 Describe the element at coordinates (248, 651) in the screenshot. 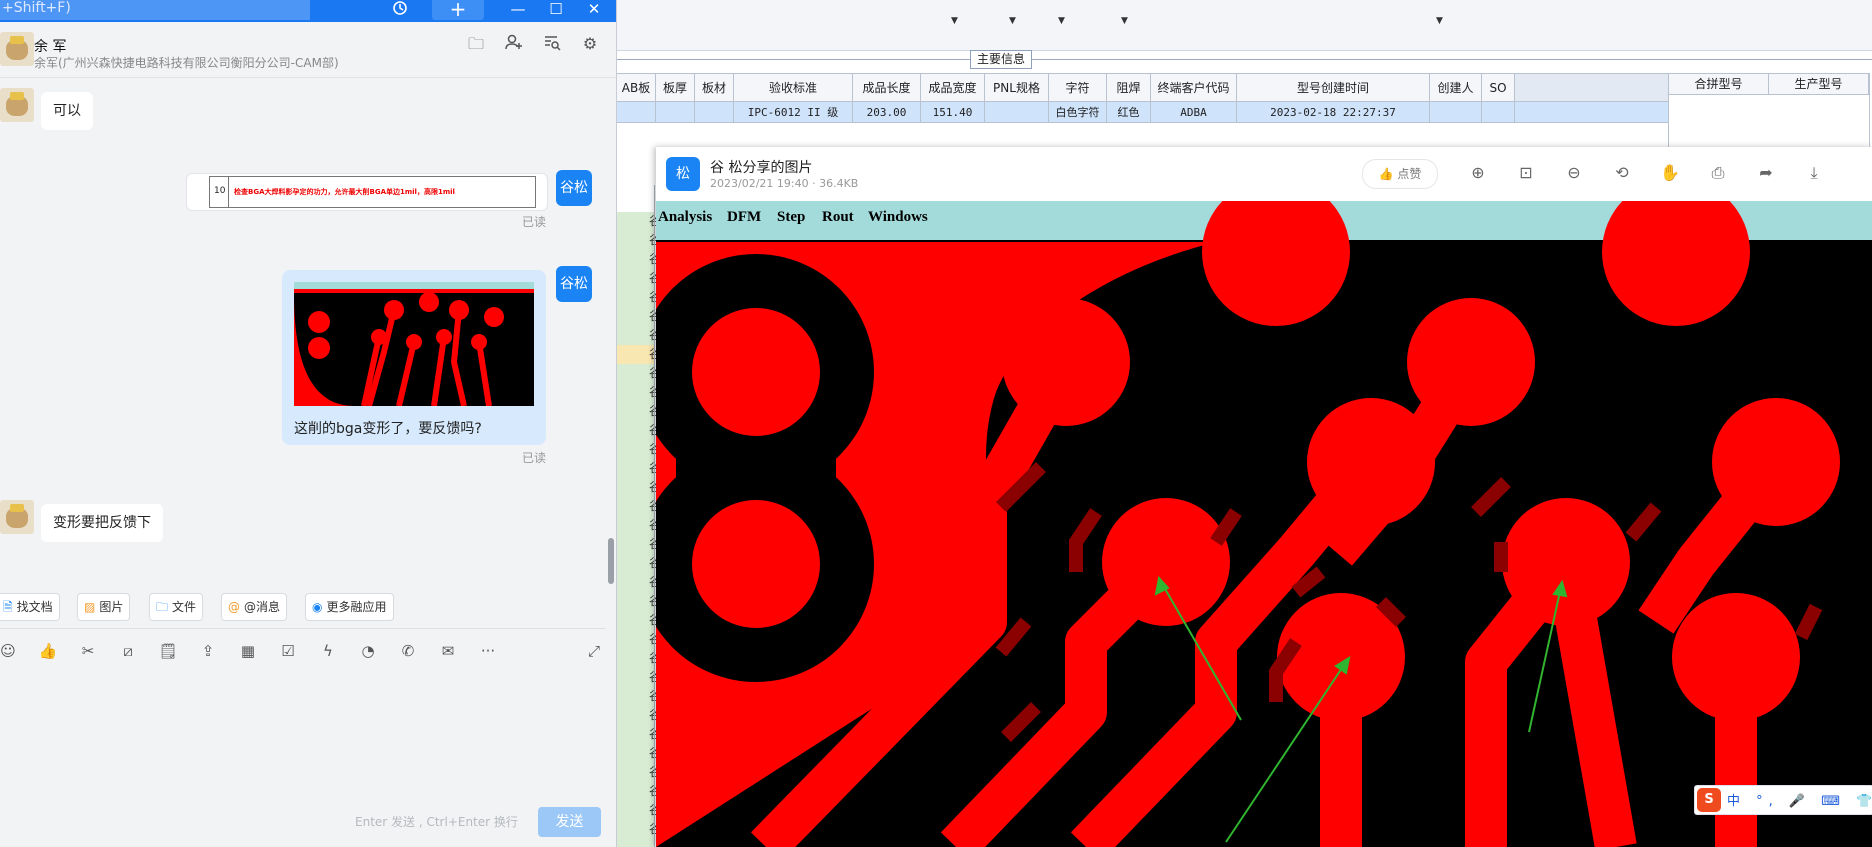

I see `calendar-icon: ▦` at that location.